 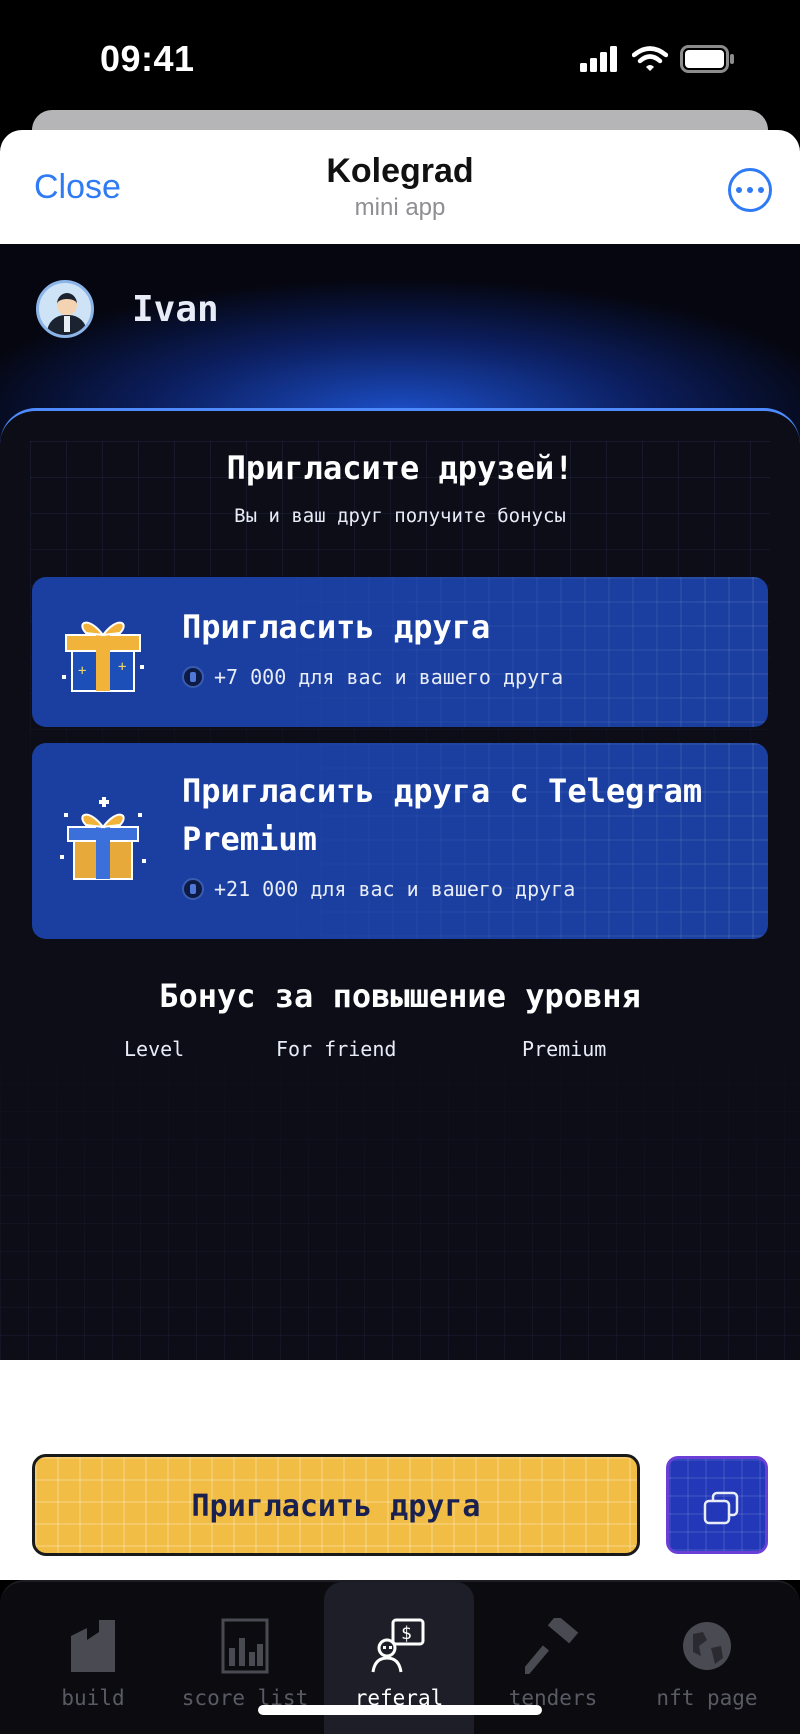 I want to click on app-subtitle: mini app, so click(x=400, y=207).